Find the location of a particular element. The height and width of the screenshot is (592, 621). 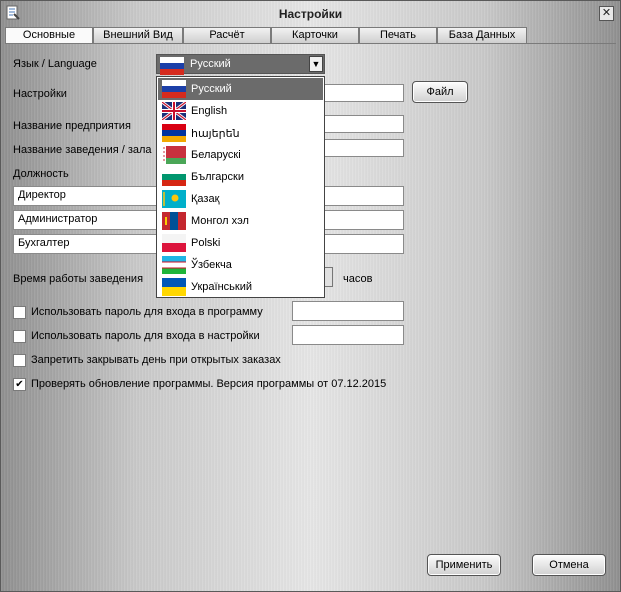

language-option-label: Ўзбекча is located at coordinates (211, 265).